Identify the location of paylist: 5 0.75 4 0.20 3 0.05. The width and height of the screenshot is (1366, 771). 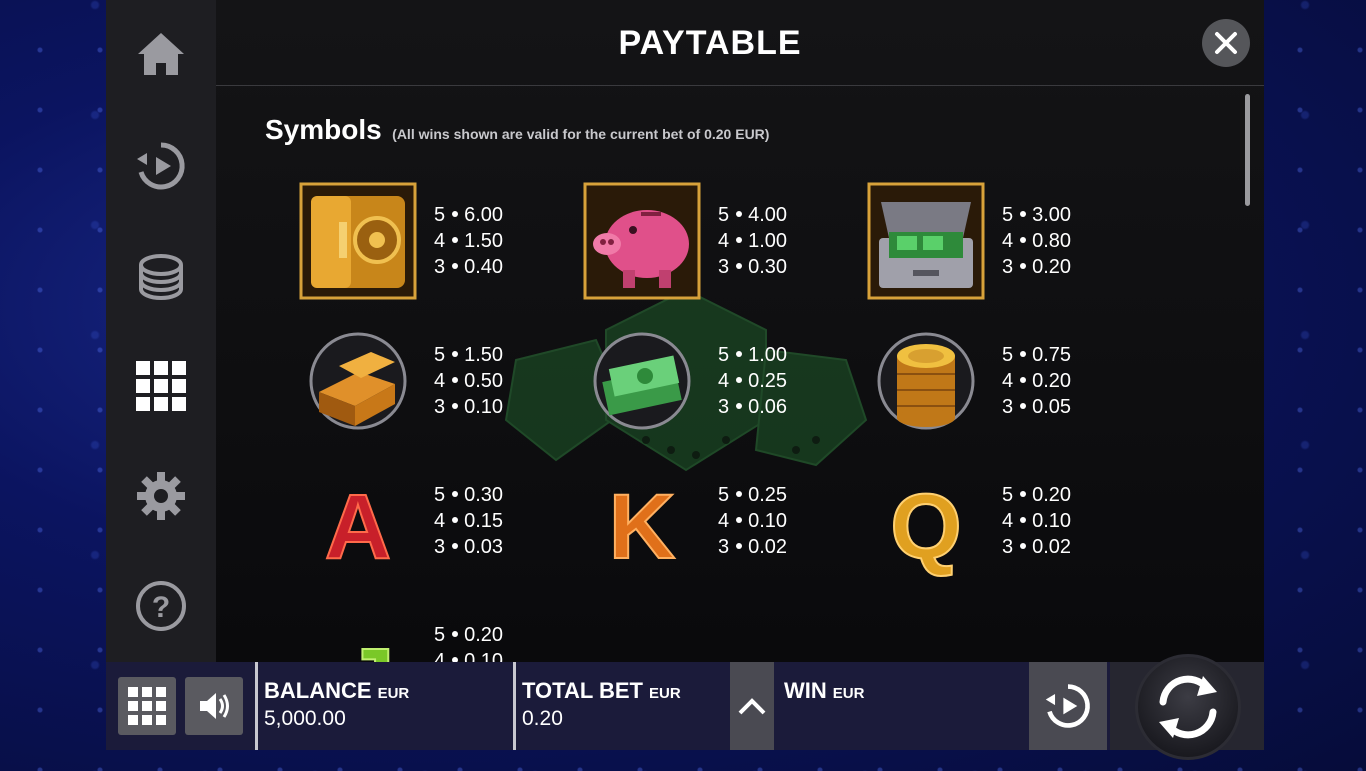
(1037, 381).